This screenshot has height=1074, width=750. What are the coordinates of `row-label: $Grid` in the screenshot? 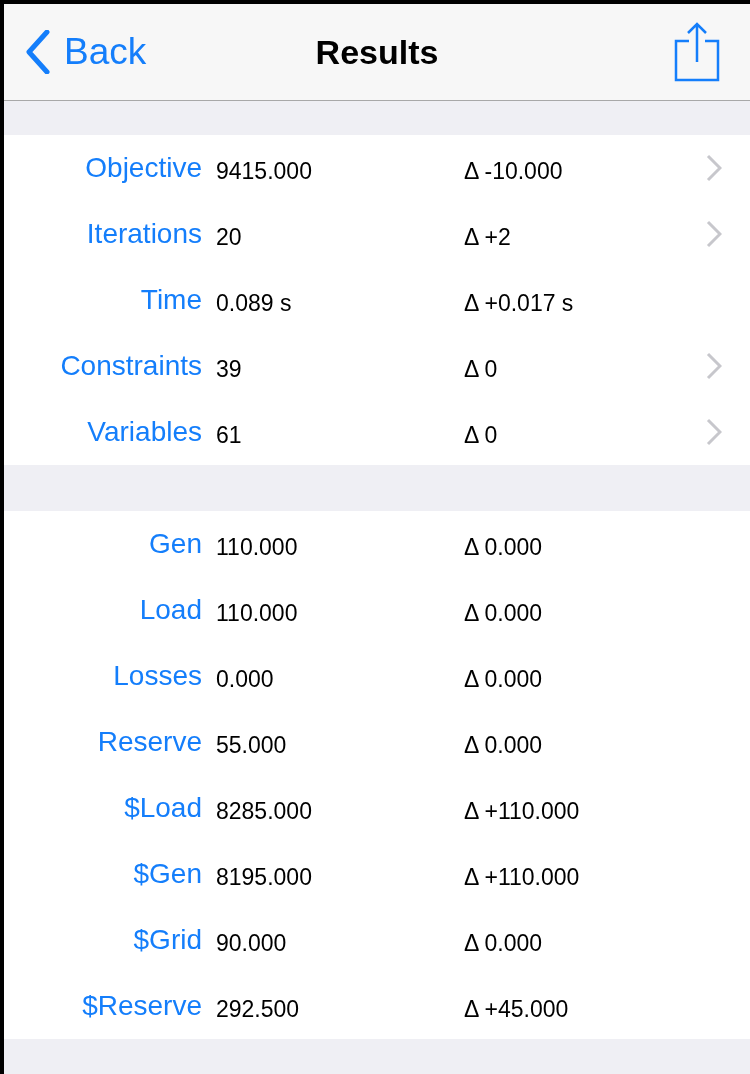 It's located at (167, 940).